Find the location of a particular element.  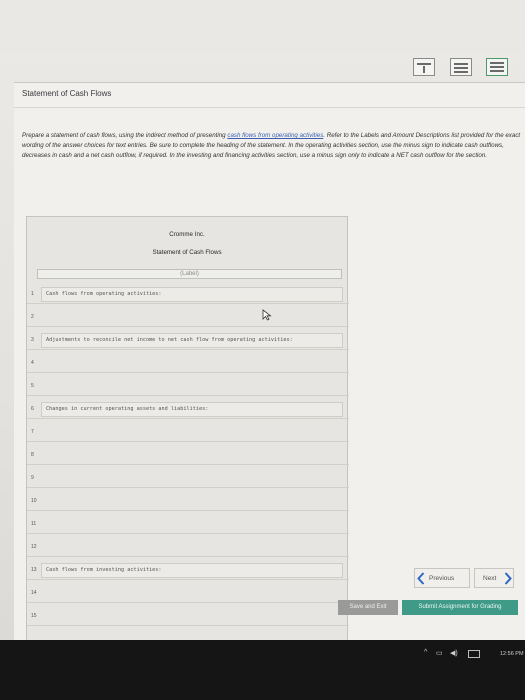

chevron-right-icon is located at coordinates (508, 578).